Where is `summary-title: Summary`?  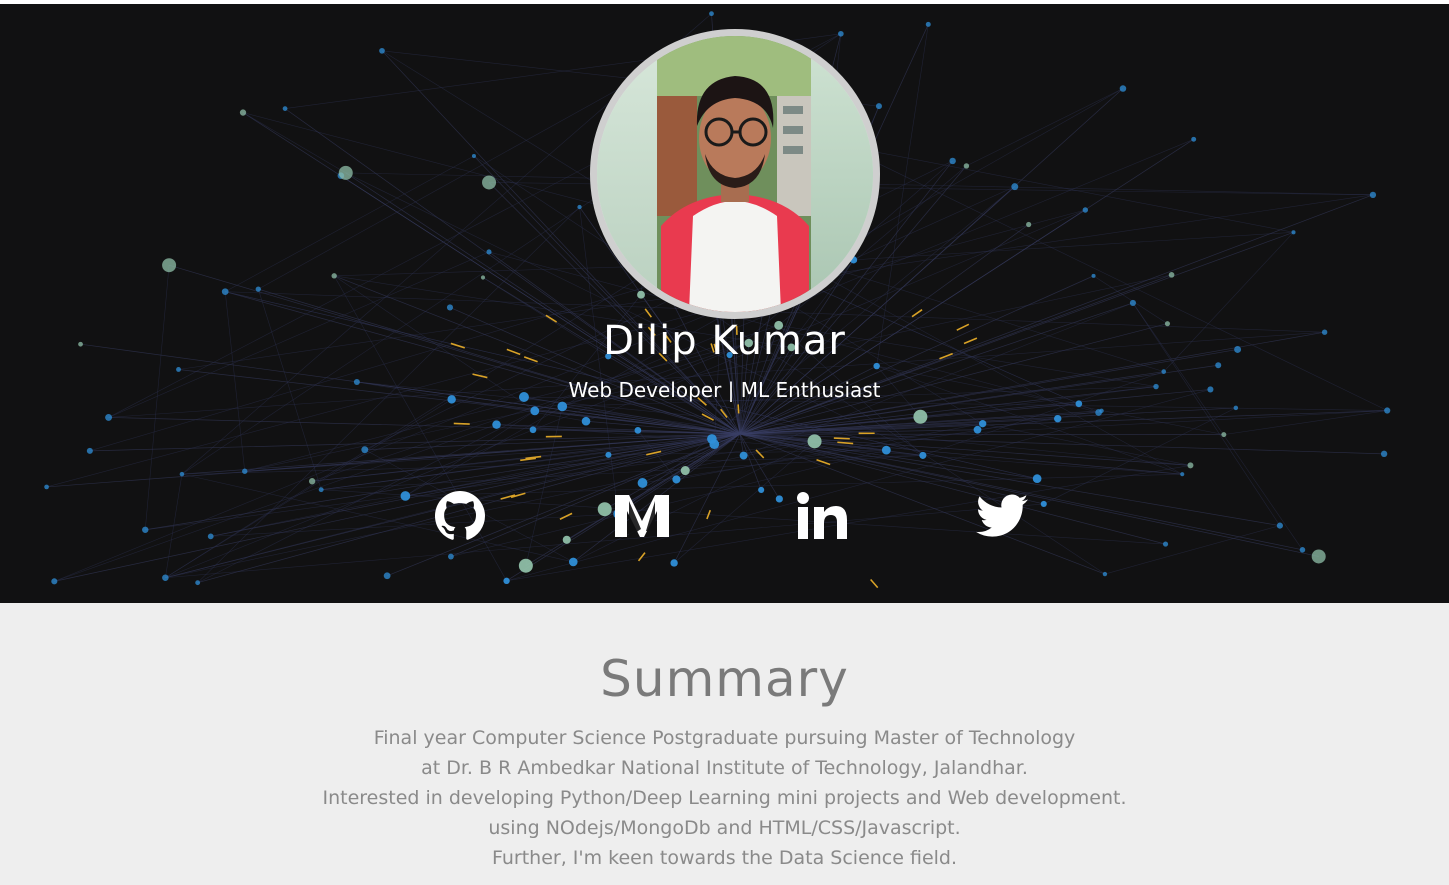
summary-title: Summary is located at coordinates (724, 679).